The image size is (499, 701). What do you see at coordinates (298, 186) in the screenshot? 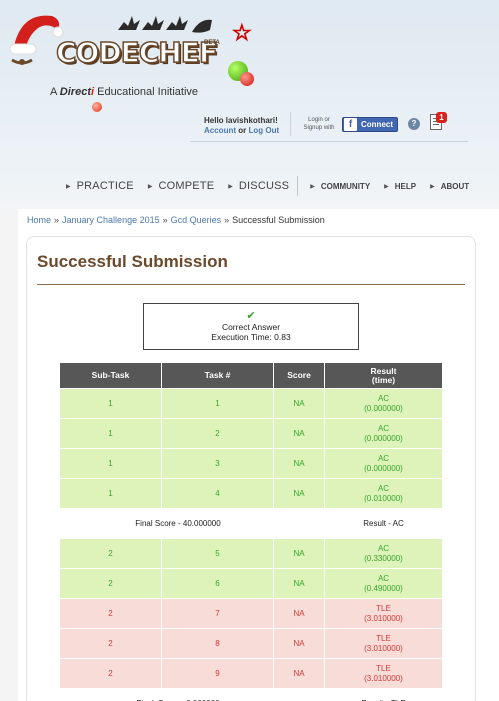
I see `nav-divider` at bounding box center [298, 186].